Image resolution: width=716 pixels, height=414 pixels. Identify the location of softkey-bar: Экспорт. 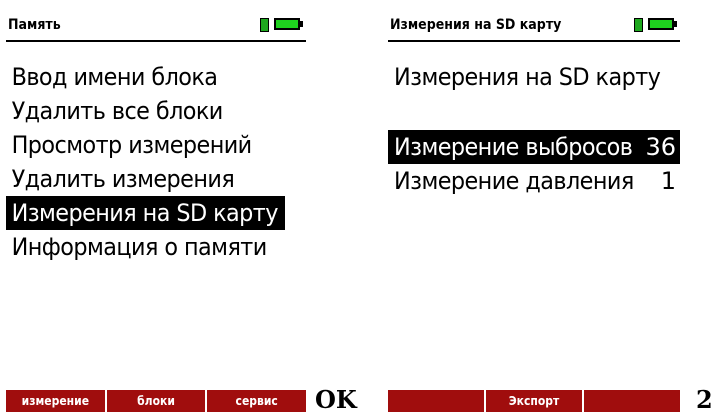
(534, 401).